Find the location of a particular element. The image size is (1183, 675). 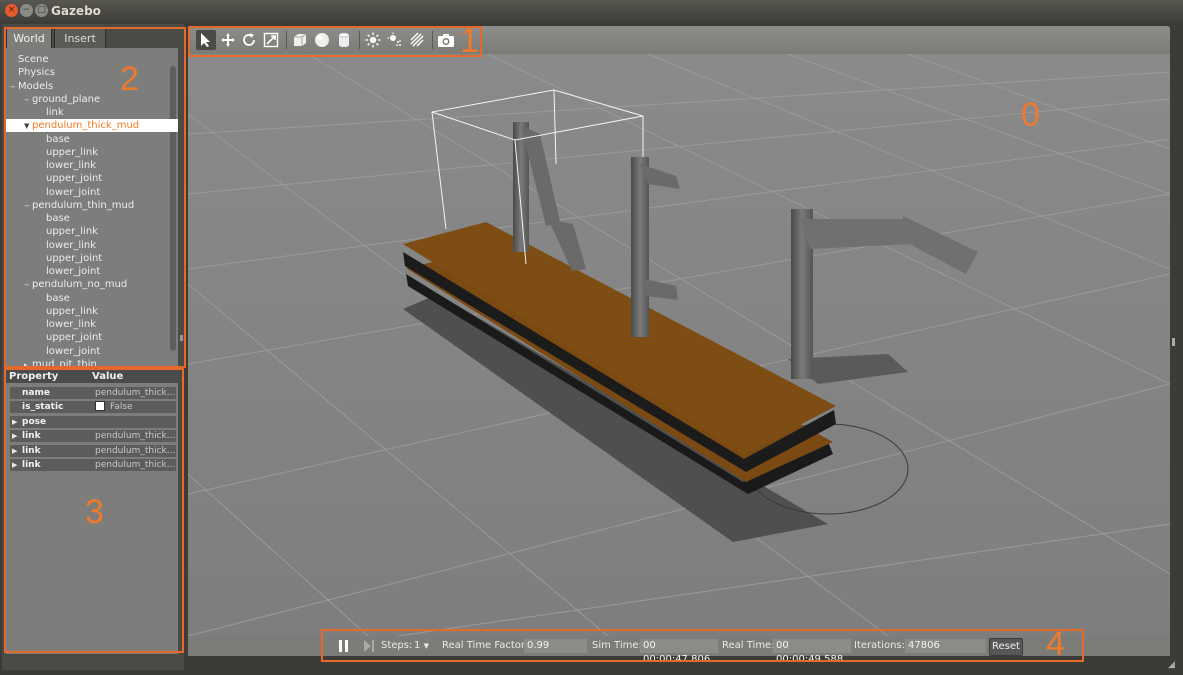

translate-icon is located at coordinates (228, 40).